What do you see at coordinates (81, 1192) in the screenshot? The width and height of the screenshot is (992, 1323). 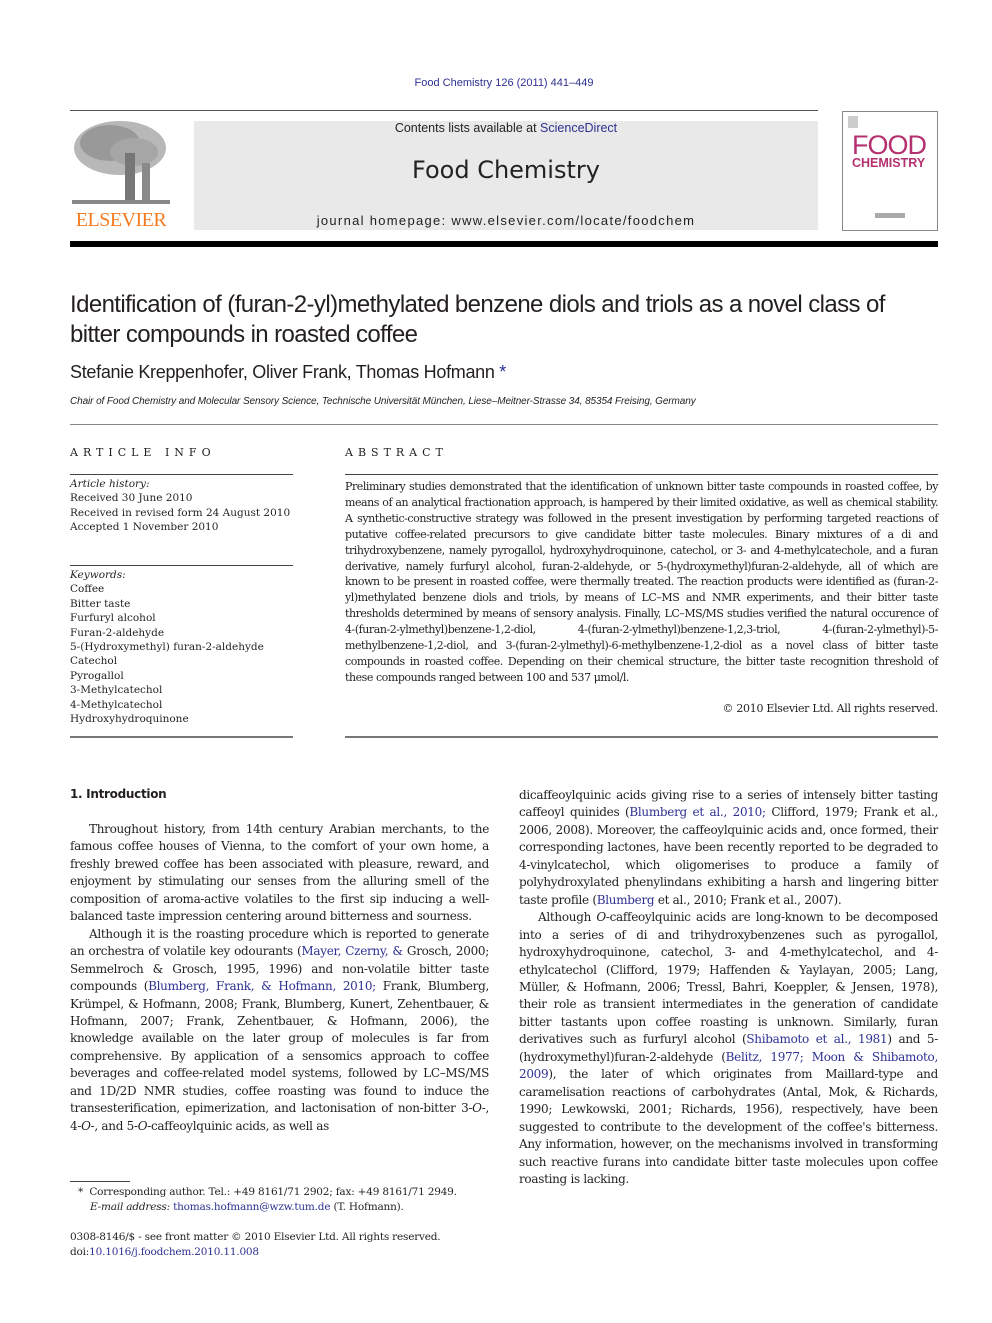 I see `footnote-mark: *` at bounding box center [81, 1192].